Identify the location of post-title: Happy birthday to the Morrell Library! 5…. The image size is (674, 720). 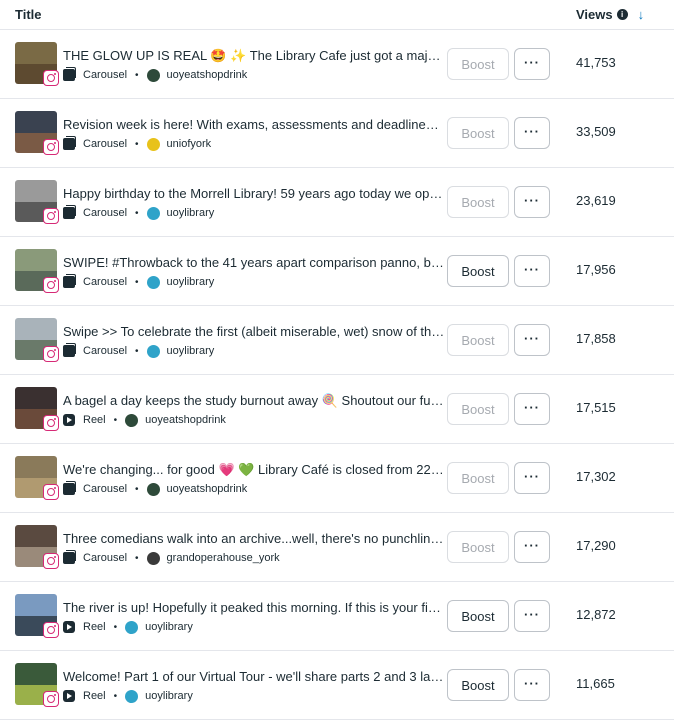
(254, 193).